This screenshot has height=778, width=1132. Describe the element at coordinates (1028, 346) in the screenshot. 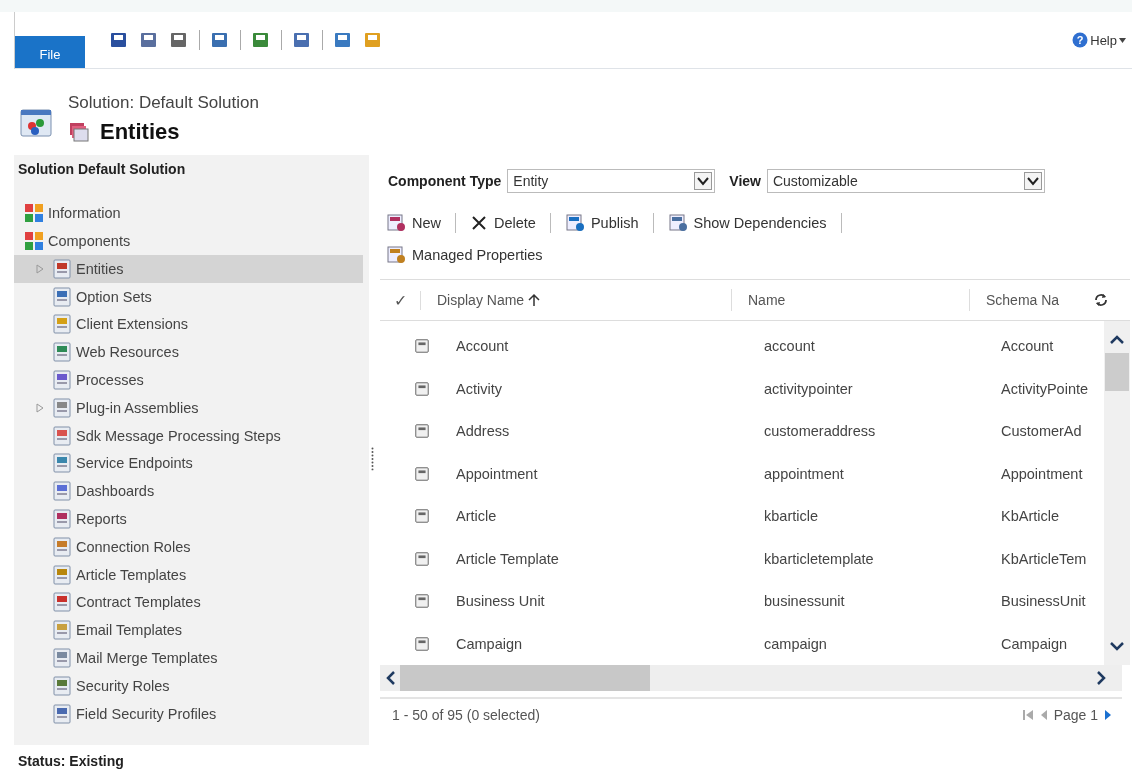

I see `schema-name-cell-text: Account` at that location.